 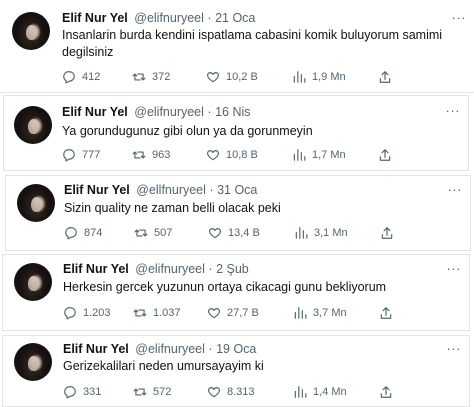 I want to click on retweet-button: 372, so click(x=151, y=77).